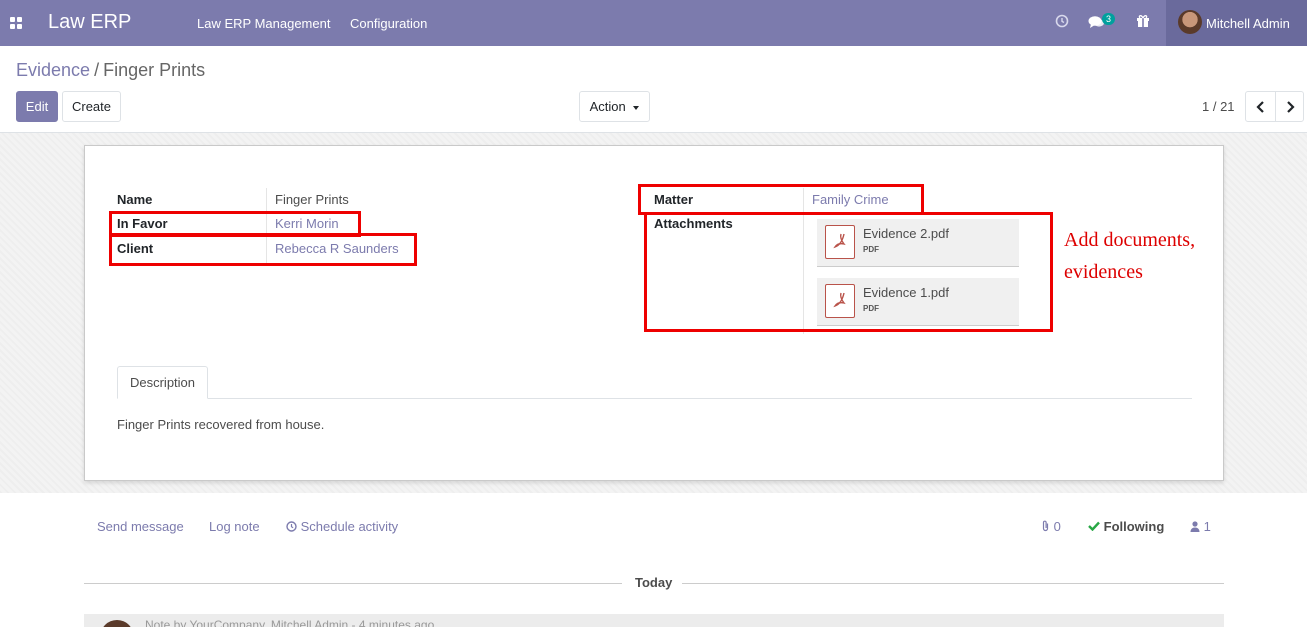  I want to click on day-separator-label: Today, so click(654, 582).